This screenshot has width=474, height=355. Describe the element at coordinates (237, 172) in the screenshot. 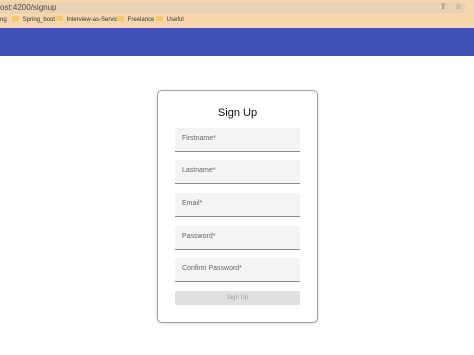

I see `lastname-field: Lastname*` at that location.